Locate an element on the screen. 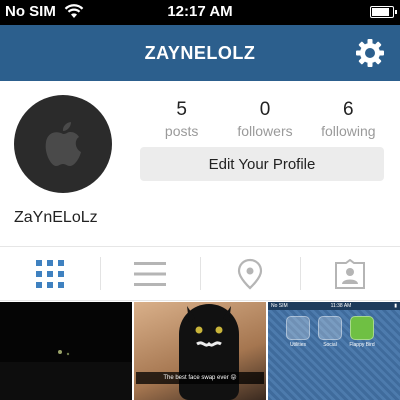 The width and height of the screenshot is (400, 400). followers-stat: 0 followers is located at coordinates (264, 119).